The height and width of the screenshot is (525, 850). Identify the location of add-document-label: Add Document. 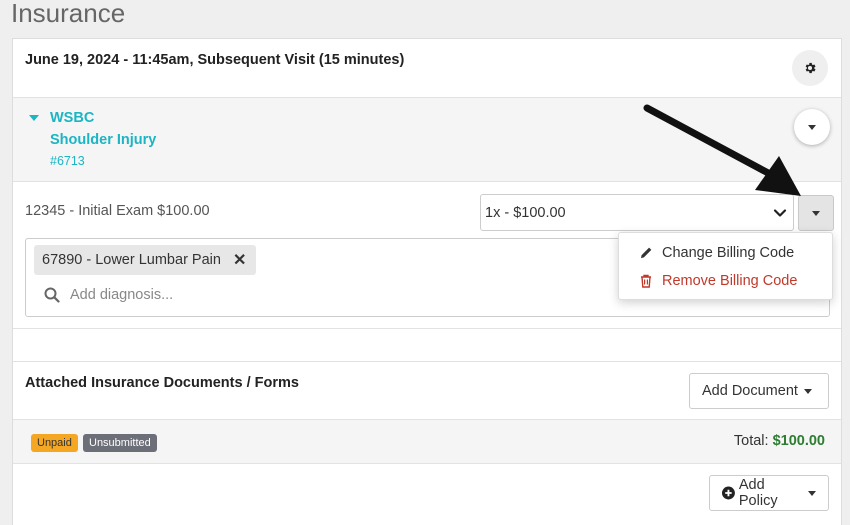
(750, 391).